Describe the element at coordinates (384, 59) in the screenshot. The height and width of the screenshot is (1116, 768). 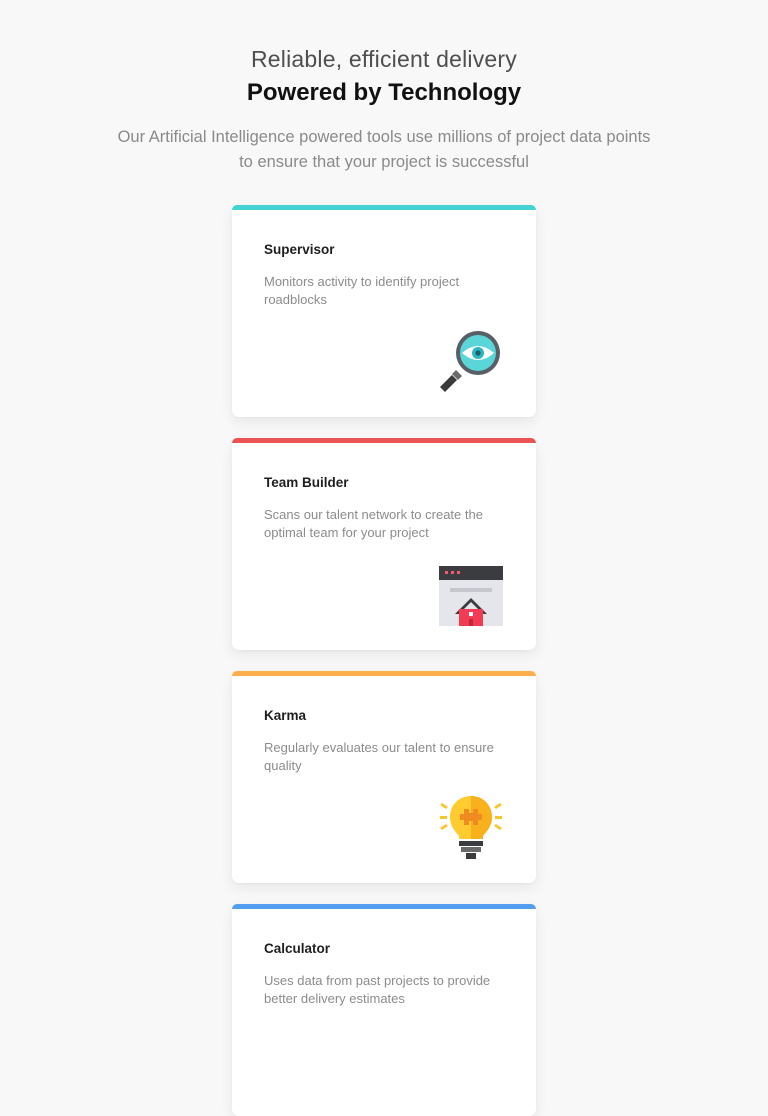
I see `page-subtitle: Reliable, efficient delivery` at that location.